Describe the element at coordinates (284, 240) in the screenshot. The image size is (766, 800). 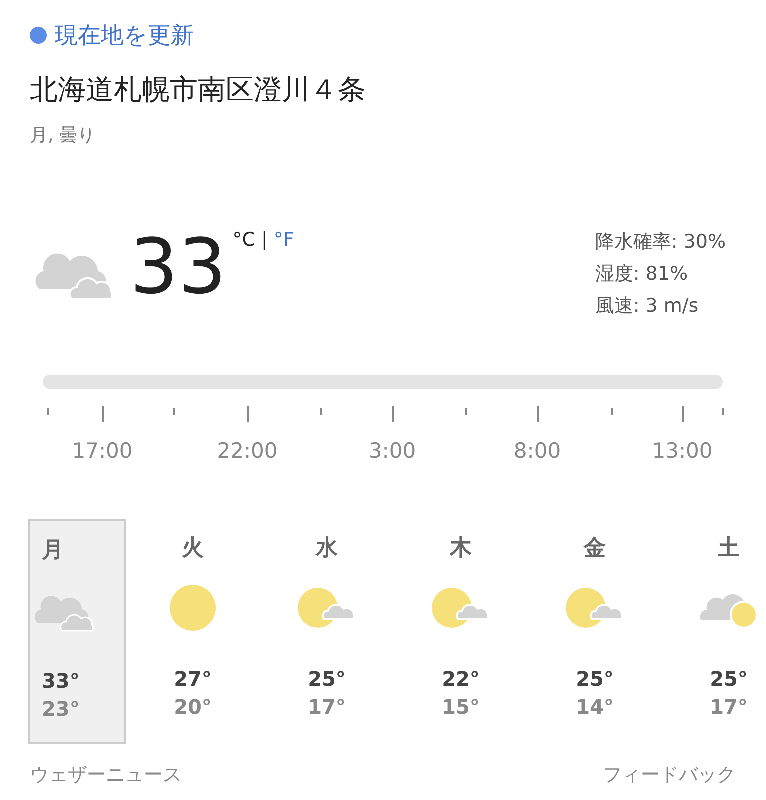
I see `unit-toggle: °F` at that location.